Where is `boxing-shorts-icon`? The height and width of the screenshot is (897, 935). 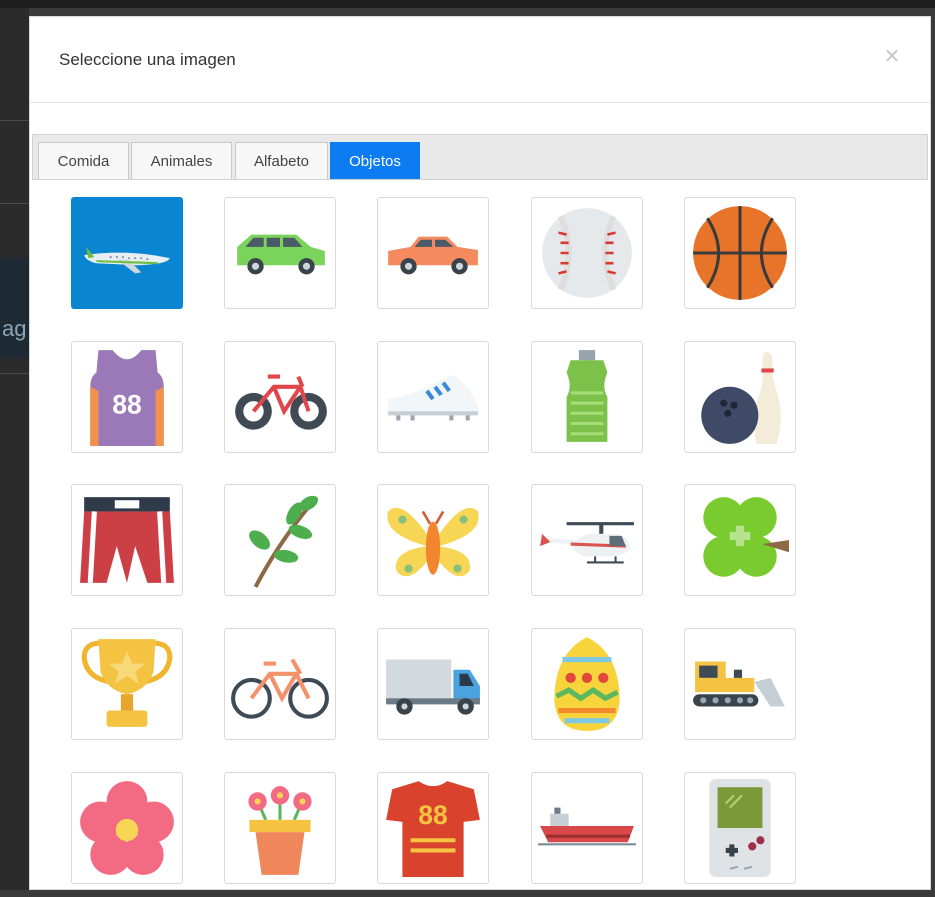 boxing-shorts-icon is located at coordinates (127, 540).